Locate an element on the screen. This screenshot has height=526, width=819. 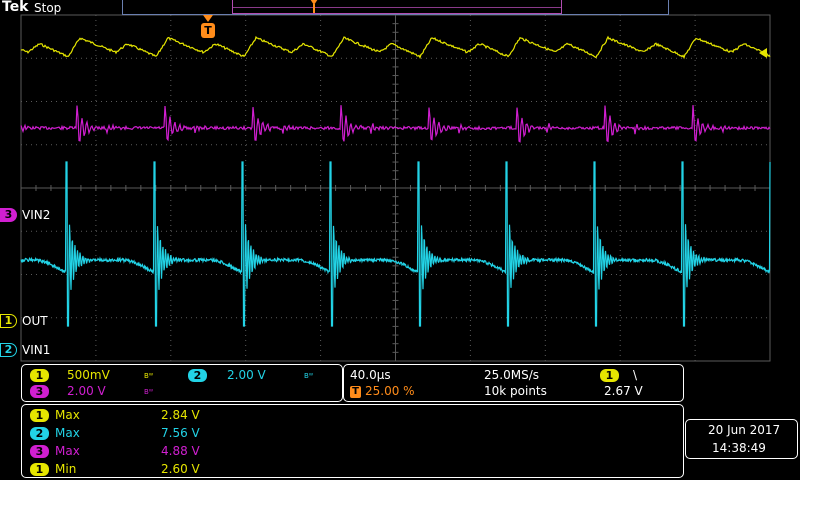
ch2-scale: 2.00 V is located at coordinates (246, 375).